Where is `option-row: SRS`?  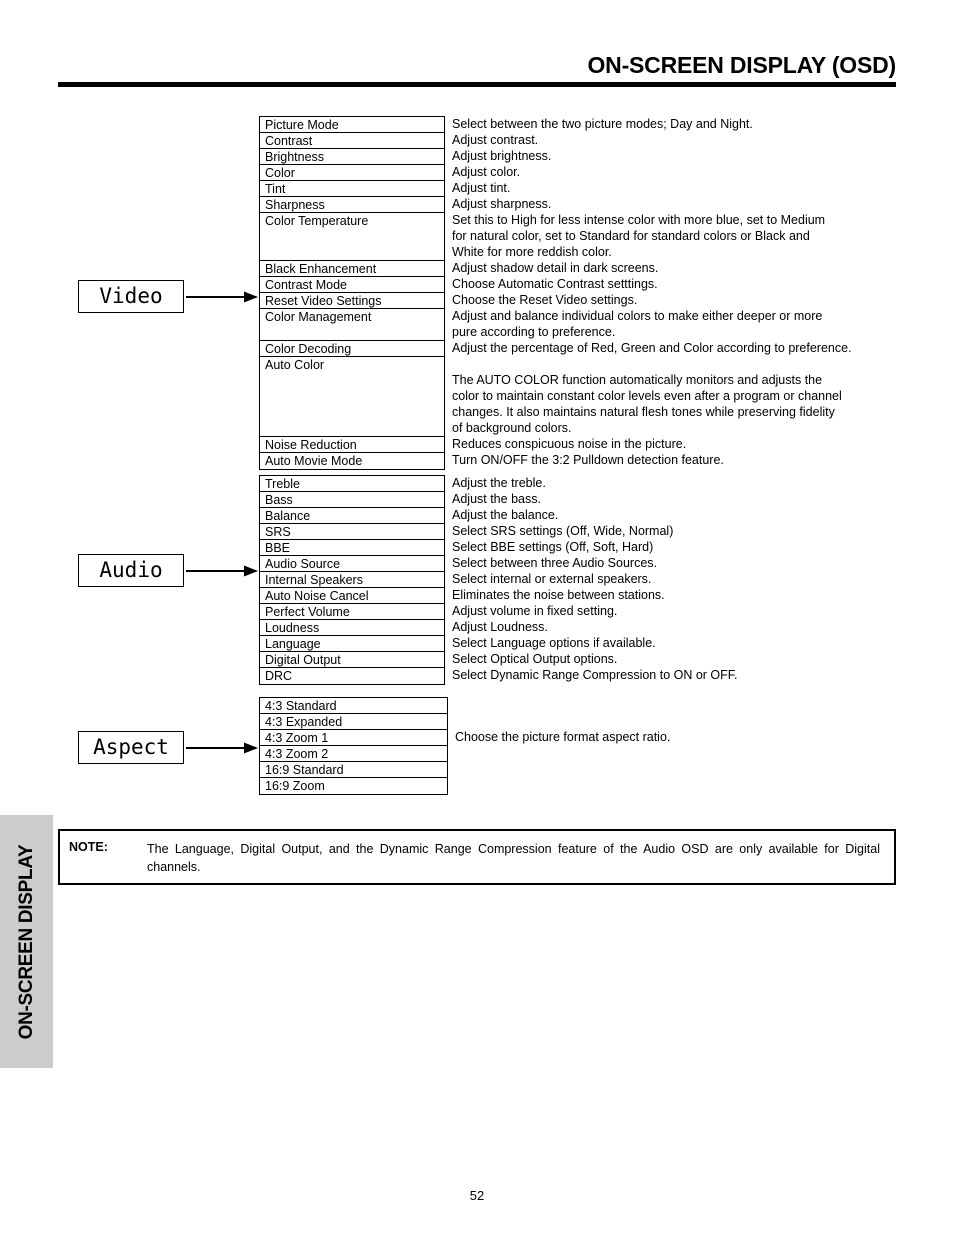 option-row: SRS is located at coordinates (352, 532).